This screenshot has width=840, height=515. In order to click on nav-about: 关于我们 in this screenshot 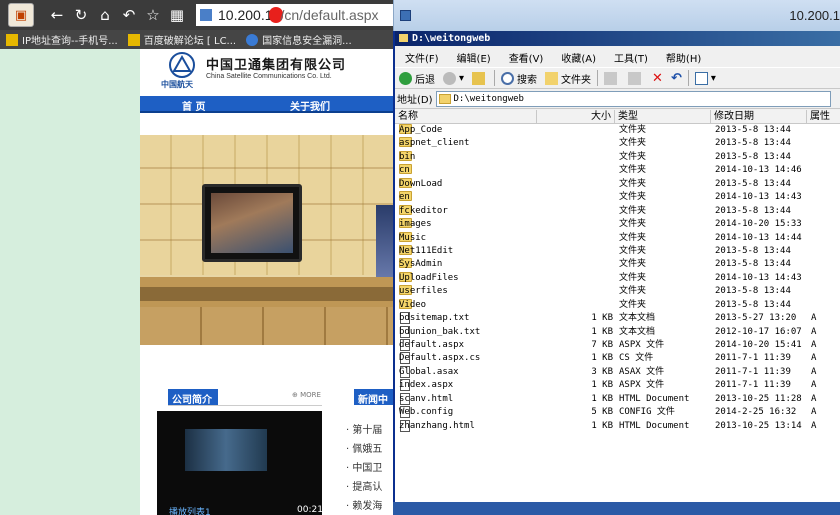, I will do `click(310, 105)`.